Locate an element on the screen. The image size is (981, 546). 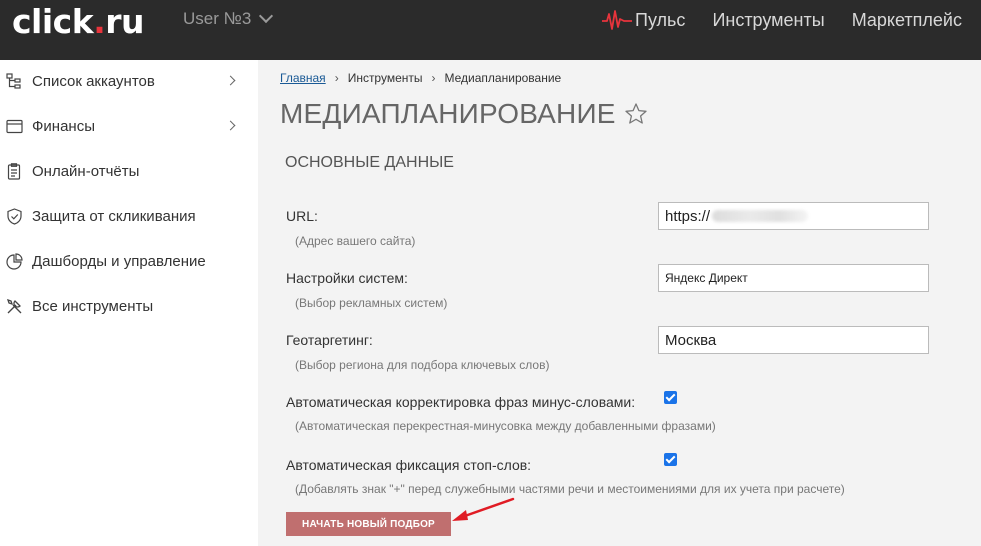
star-icon is located at coordinates (636, 114).